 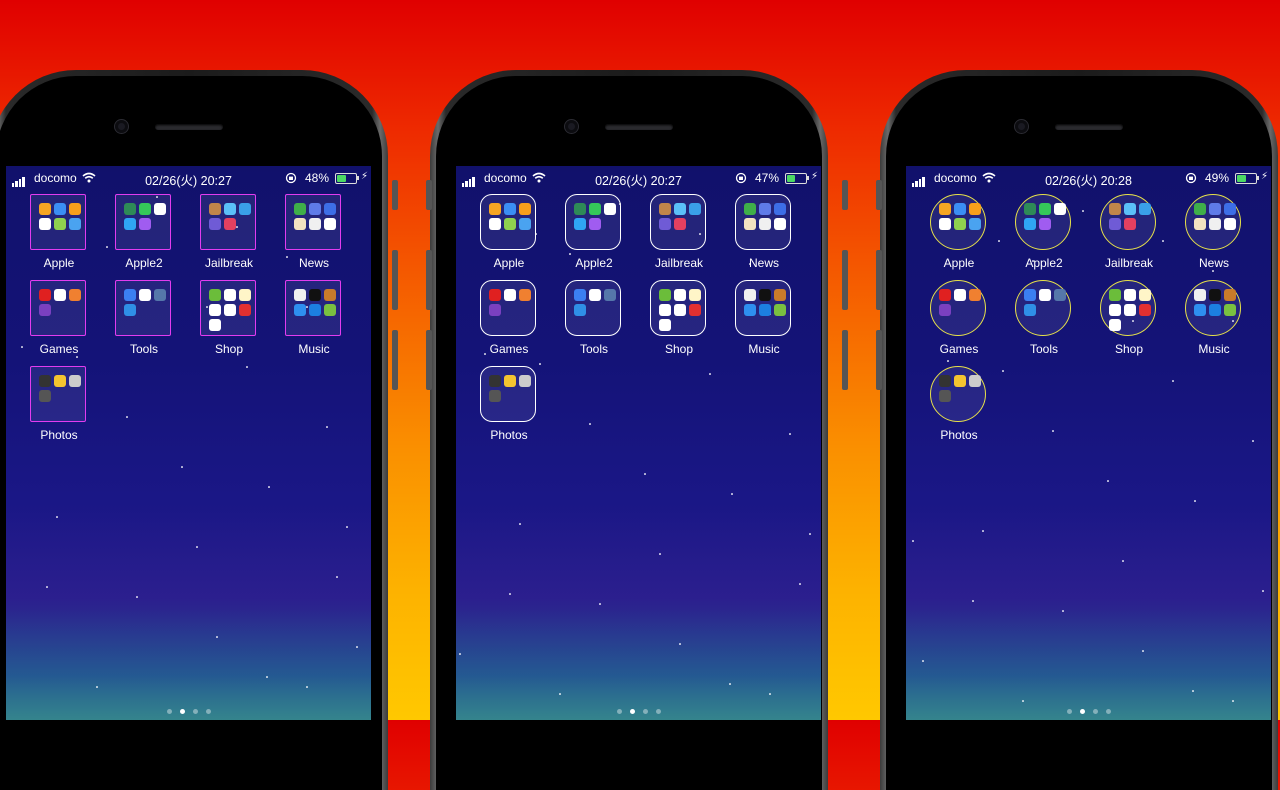 What do you see at coordinates (313, 263) in the screenshot?
I see `folder-label: News` at bounding box center [313, 263].